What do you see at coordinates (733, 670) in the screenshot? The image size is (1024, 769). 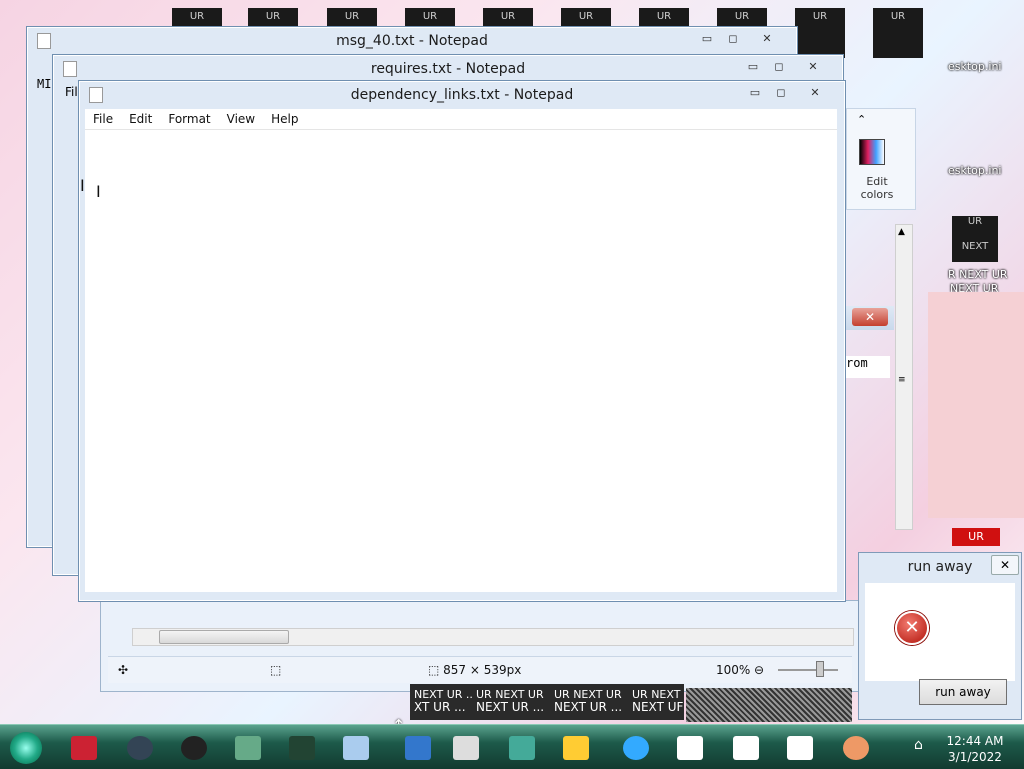 I see `zoom-level: 100%` at bounding box center [733, 670].